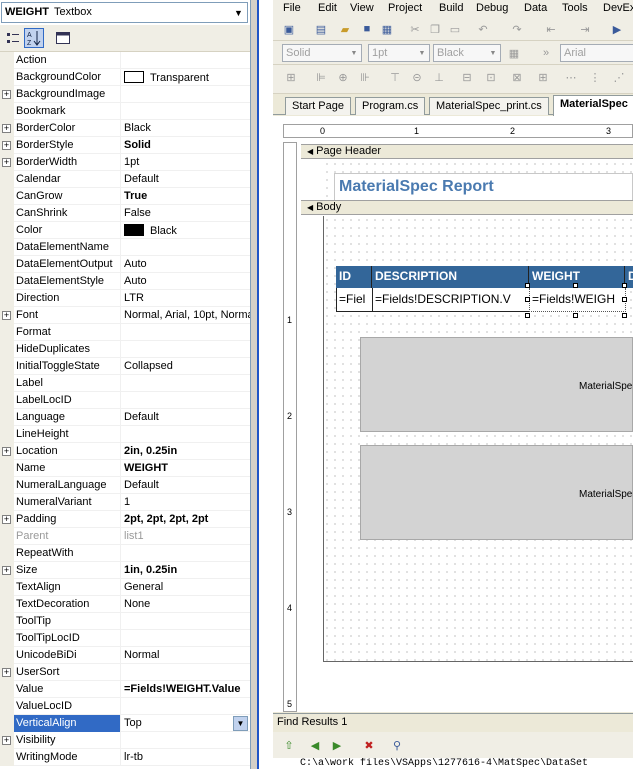  I want to click on property-row: WritingMode lr-tb, so click(125, 757).